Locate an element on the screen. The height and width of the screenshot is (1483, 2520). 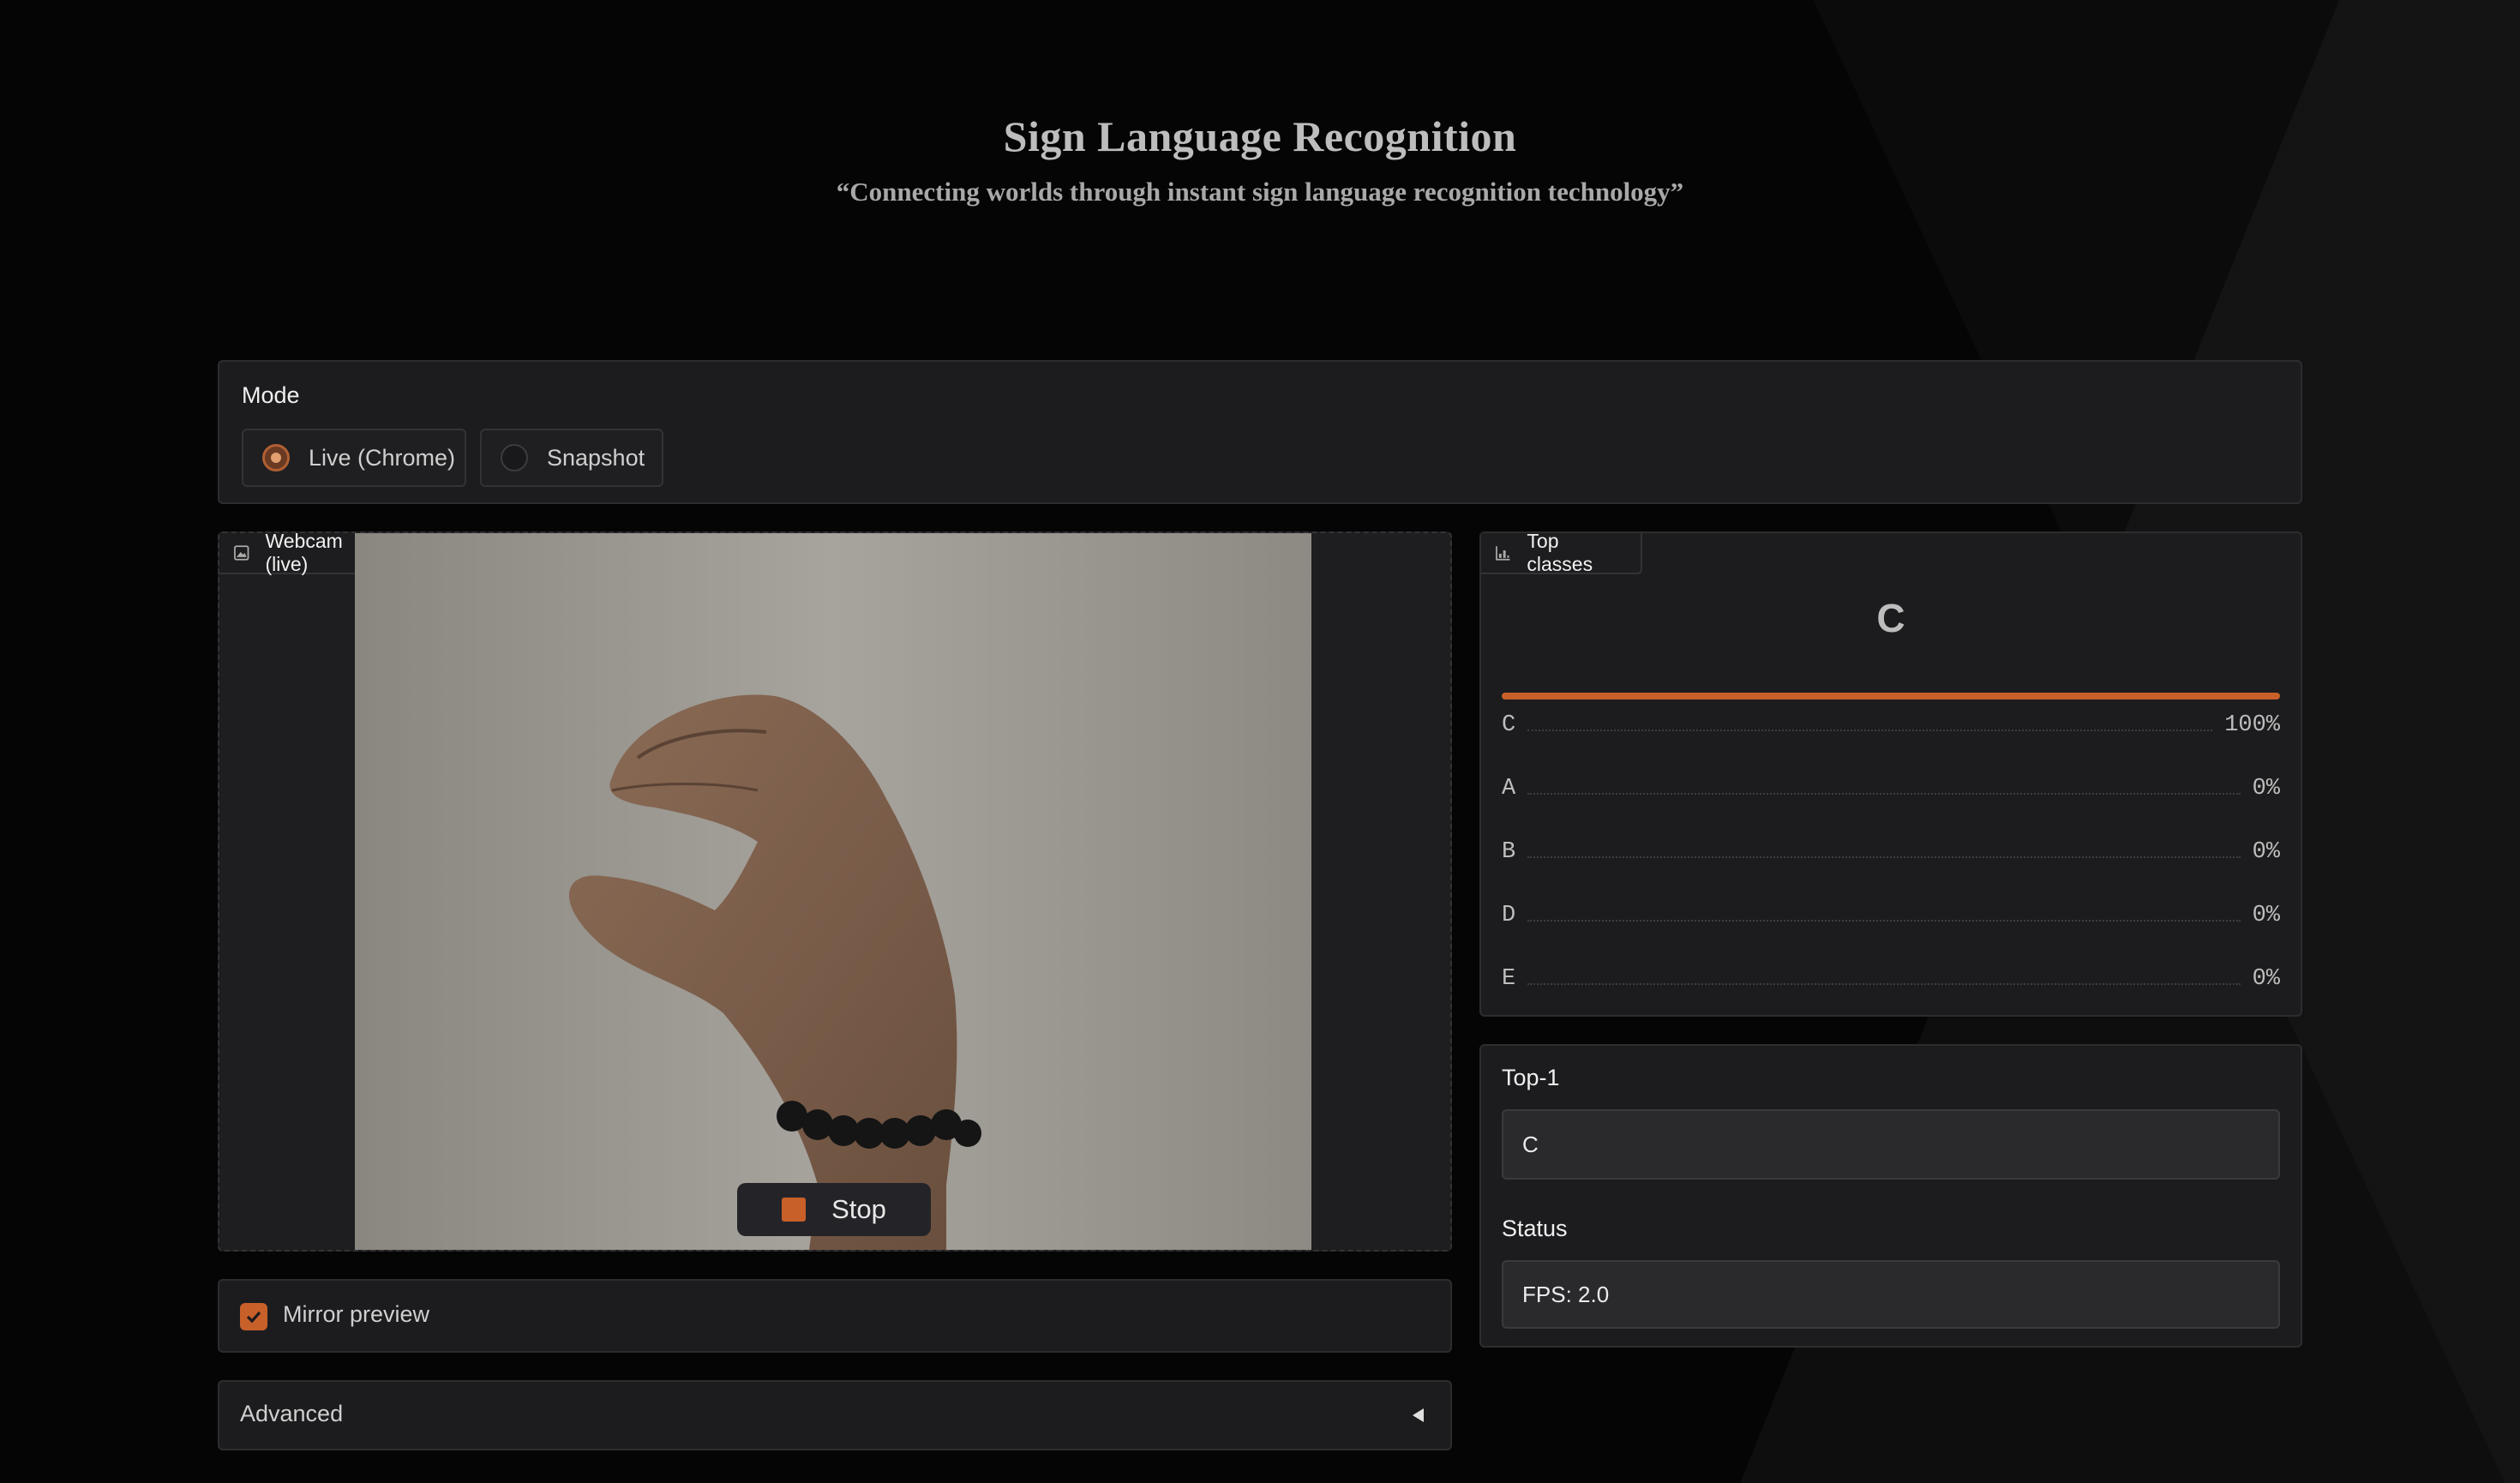
class-row-label: D is located at coordinates (1509, 915).